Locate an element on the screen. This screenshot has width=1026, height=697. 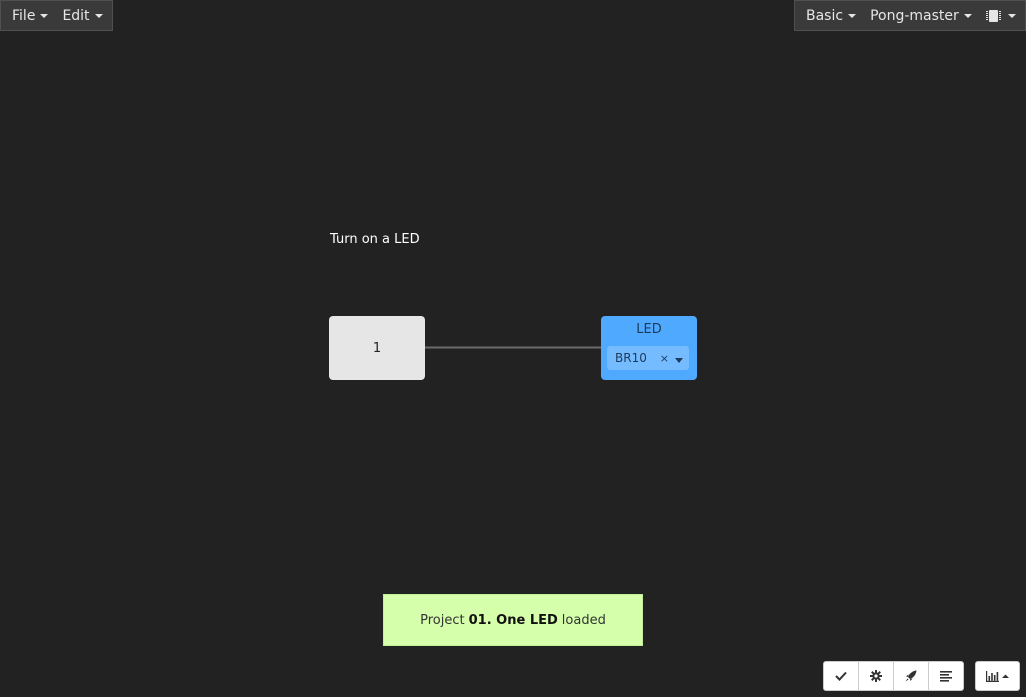
gear-icon is located at coordinates (876, 676).